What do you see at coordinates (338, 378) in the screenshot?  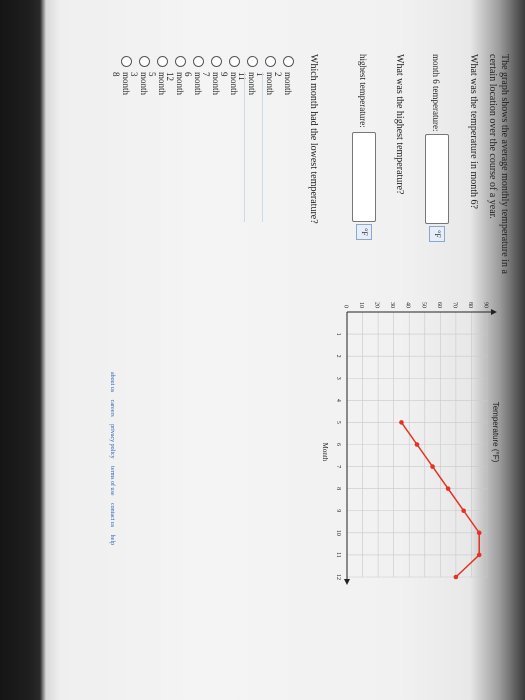 I see `x-tick-label: 3` at bounding box center [338, 378].